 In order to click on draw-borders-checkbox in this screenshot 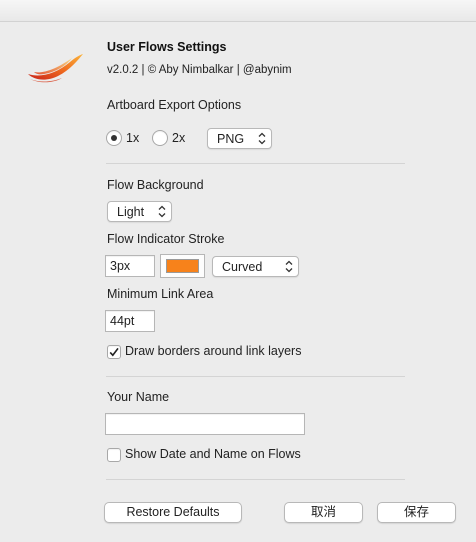, I will do `click(114, 352)`.